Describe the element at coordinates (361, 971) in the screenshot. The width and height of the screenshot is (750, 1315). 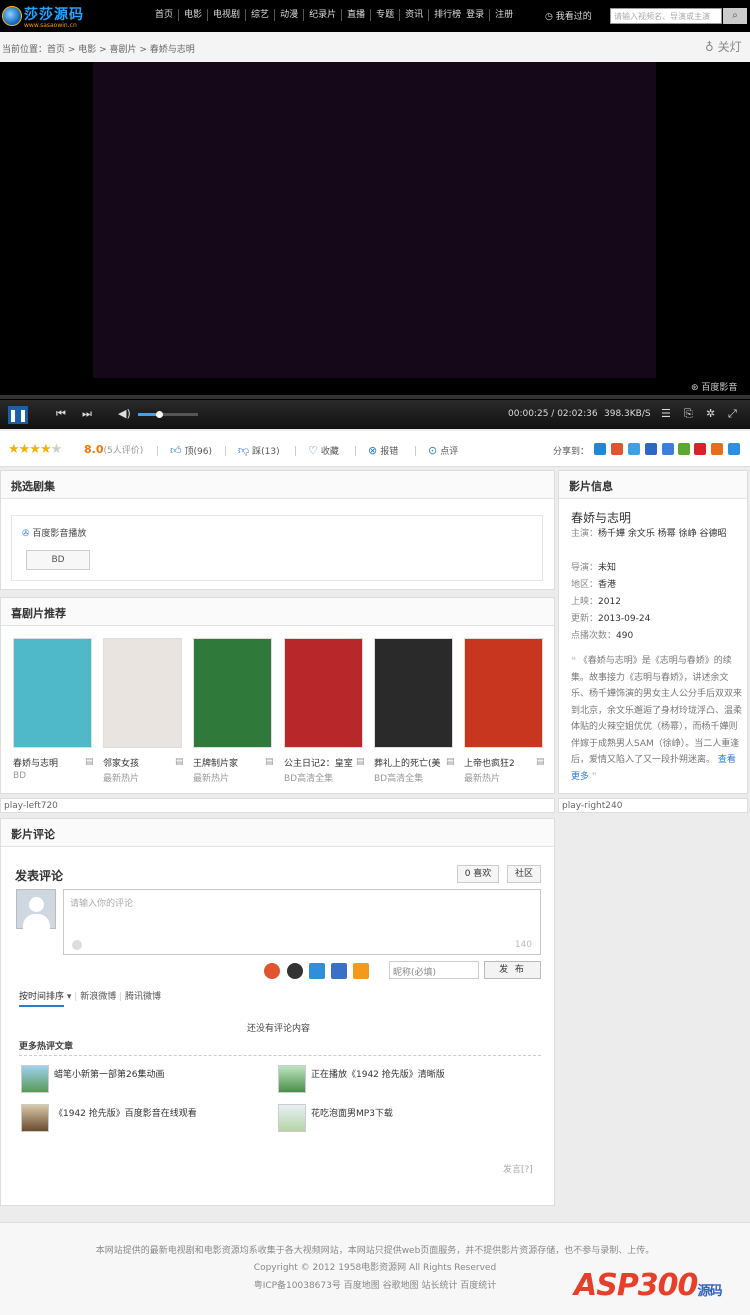
I see `more-login-icon` at that location.